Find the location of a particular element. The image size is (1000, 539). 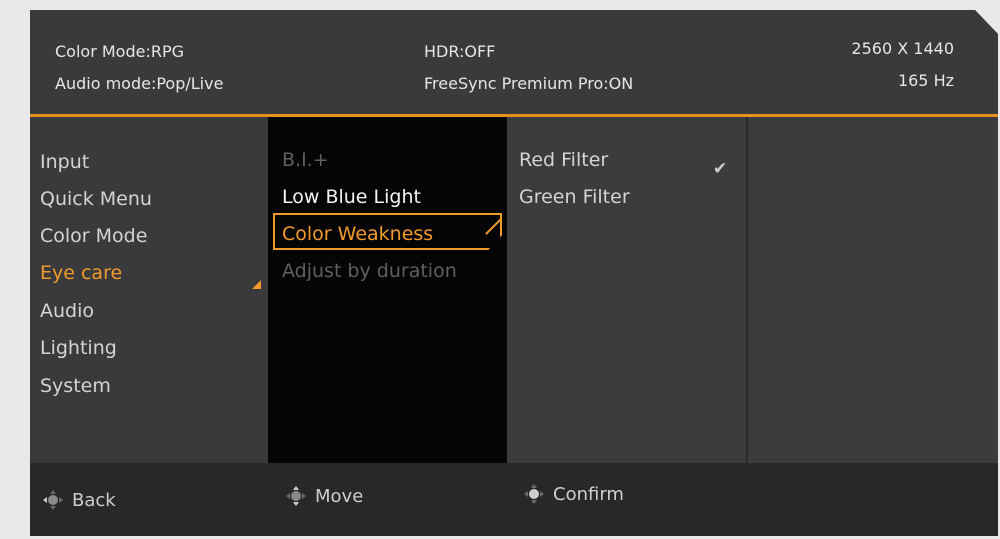

menu-item-audio: Audio is located at coordinates (67, 311).